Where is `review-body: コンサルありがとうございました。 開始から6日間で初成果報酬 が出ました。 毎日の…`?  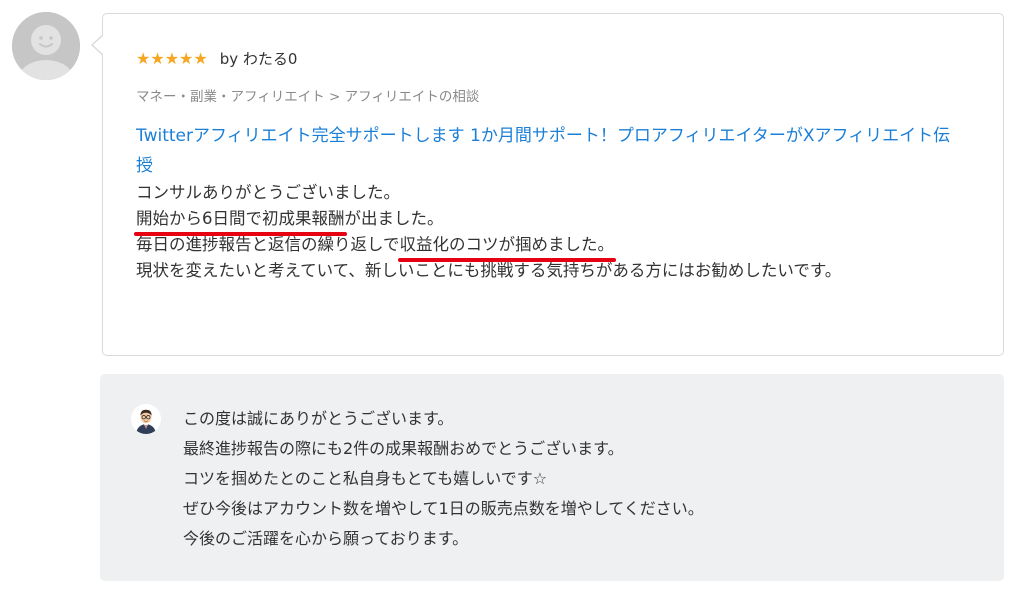 review-body: コンサルありがとうございました。 開始から6日間で初成果報酬 が出ました。 毎日の… is located at coordinates (560, 232).